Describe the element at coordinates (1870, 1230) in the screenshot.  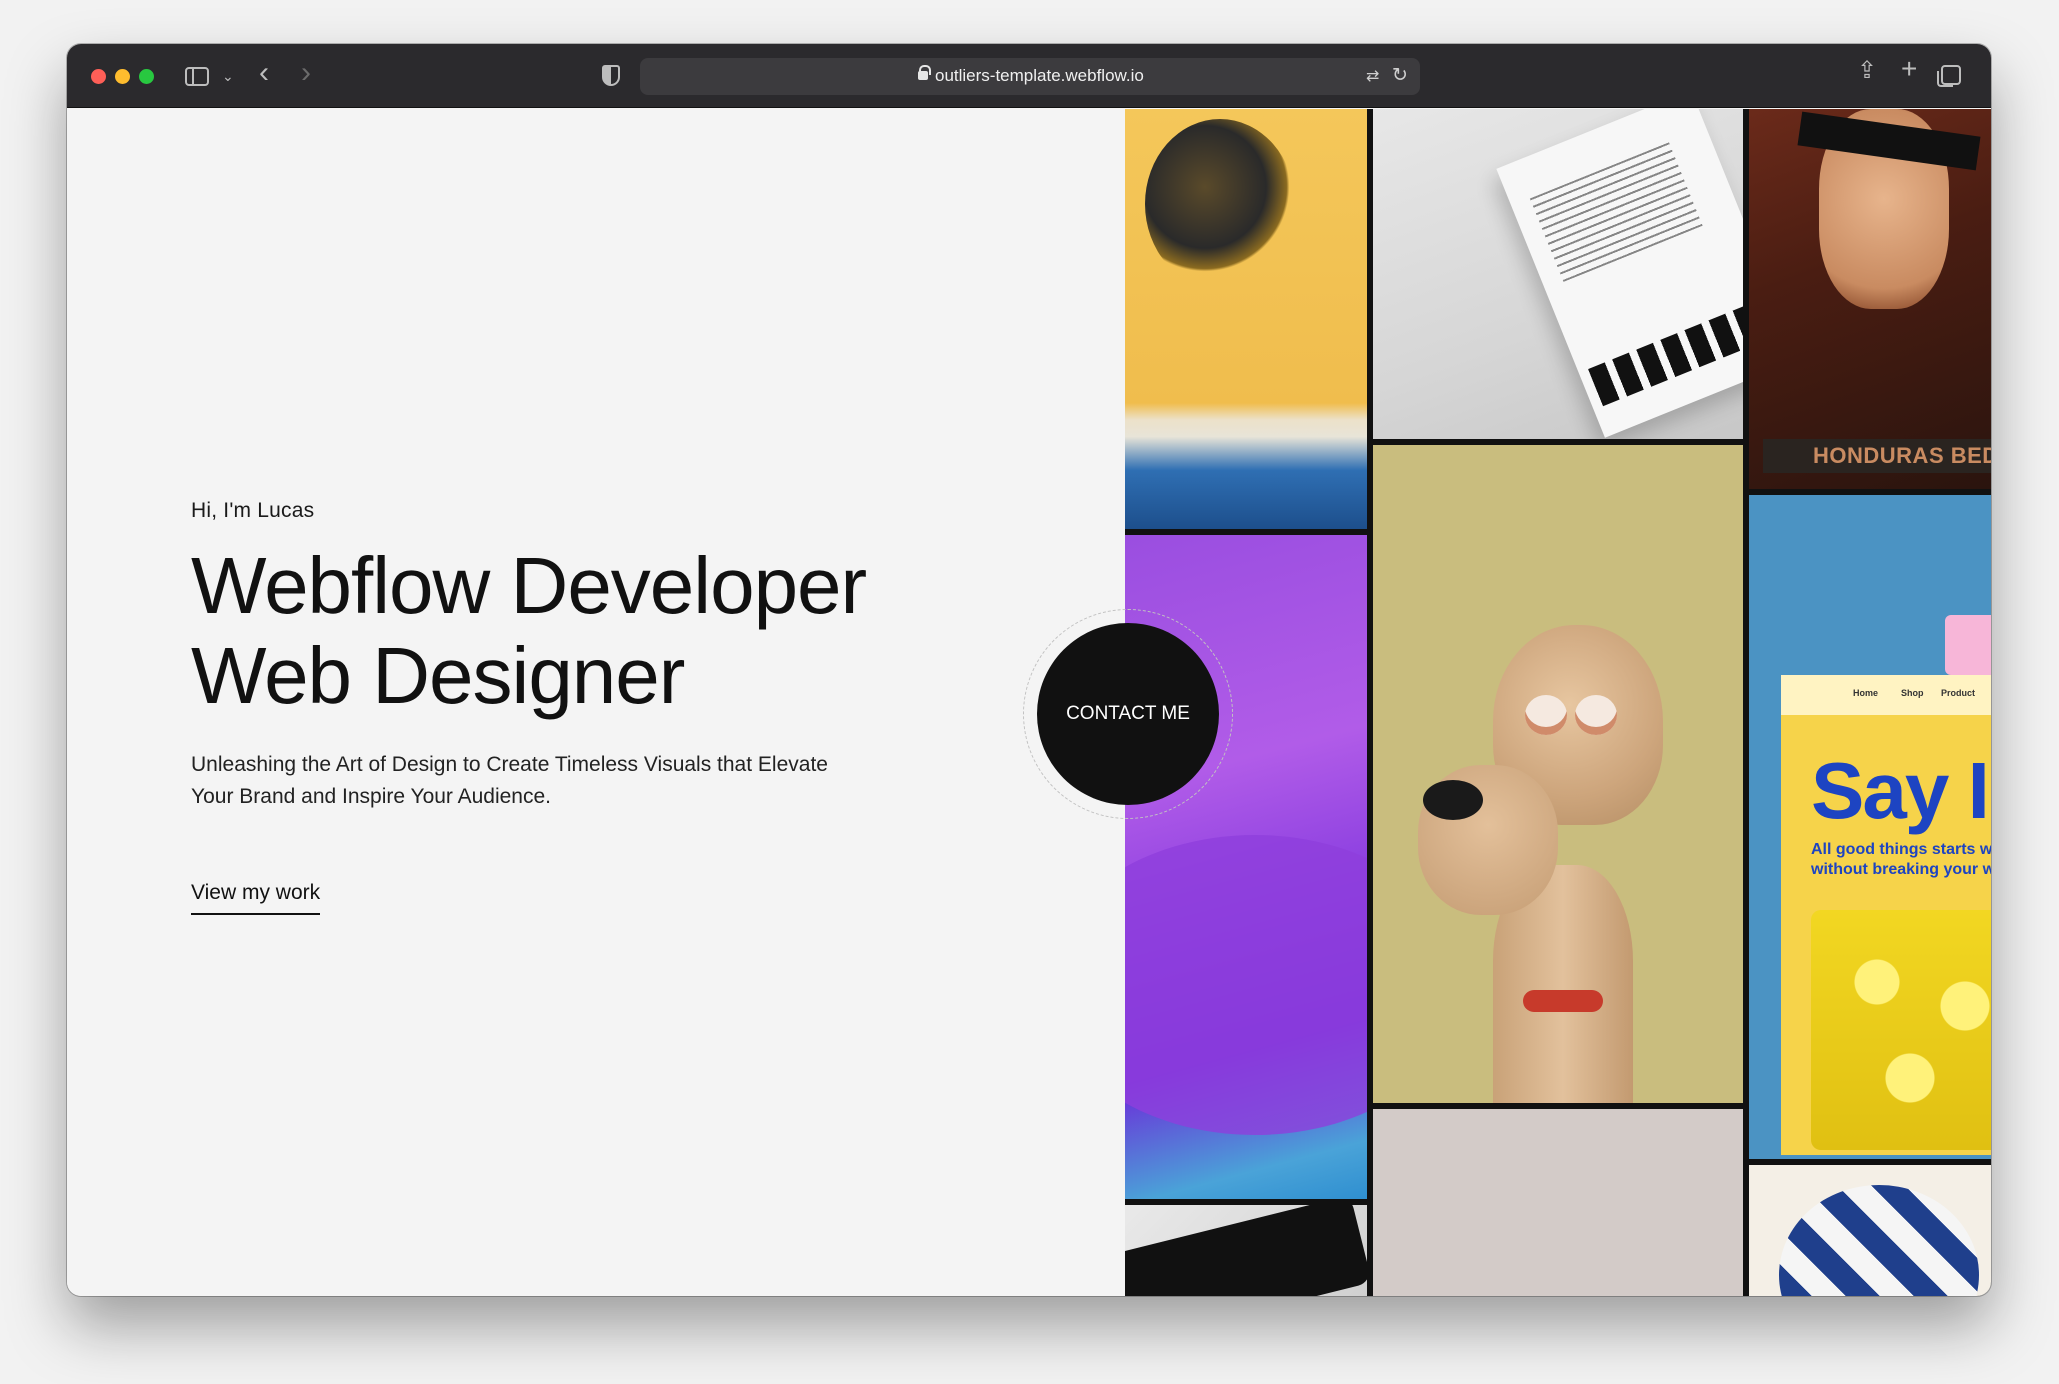
I see `gallery-tile-knot` at that location.